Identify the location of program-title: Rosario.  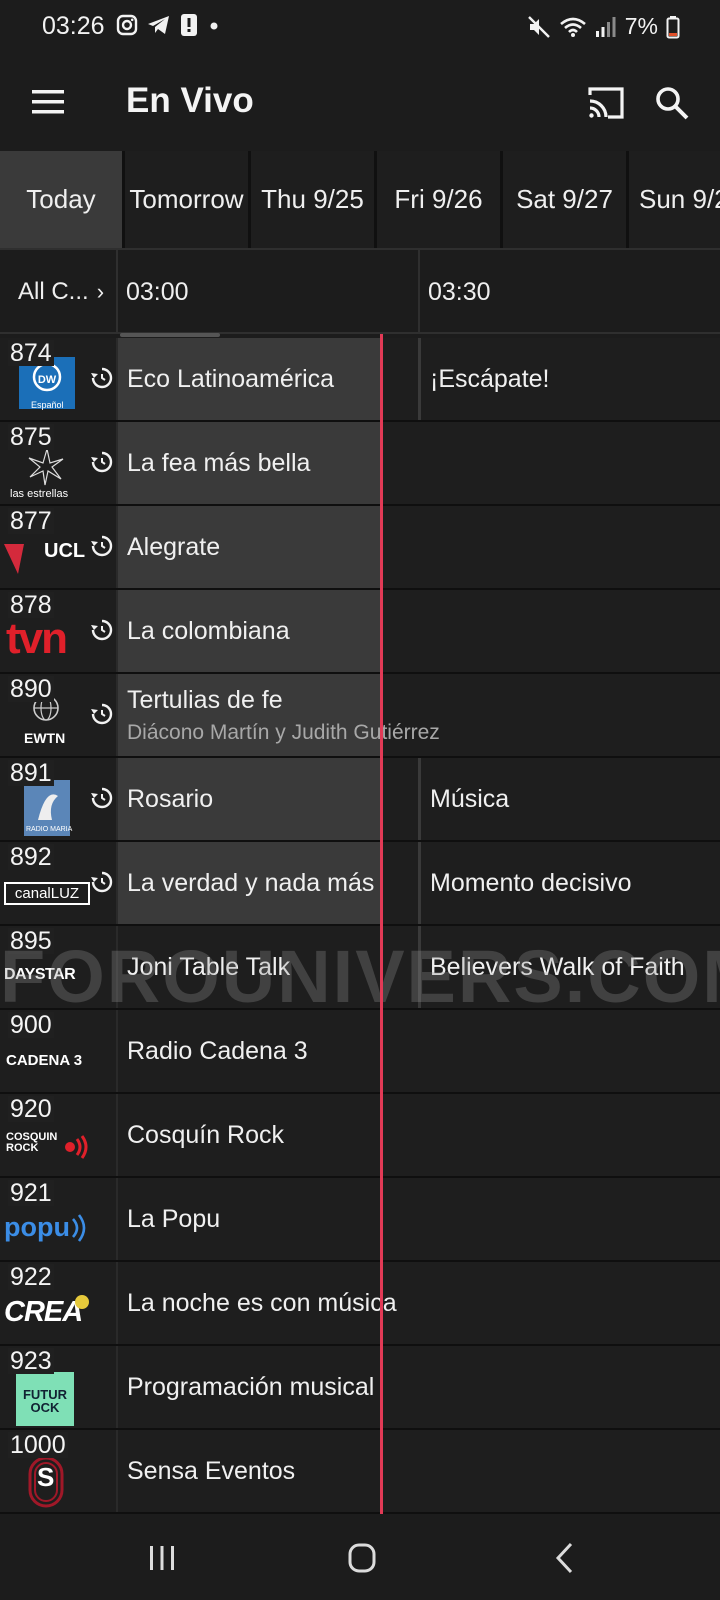
(170, 798).